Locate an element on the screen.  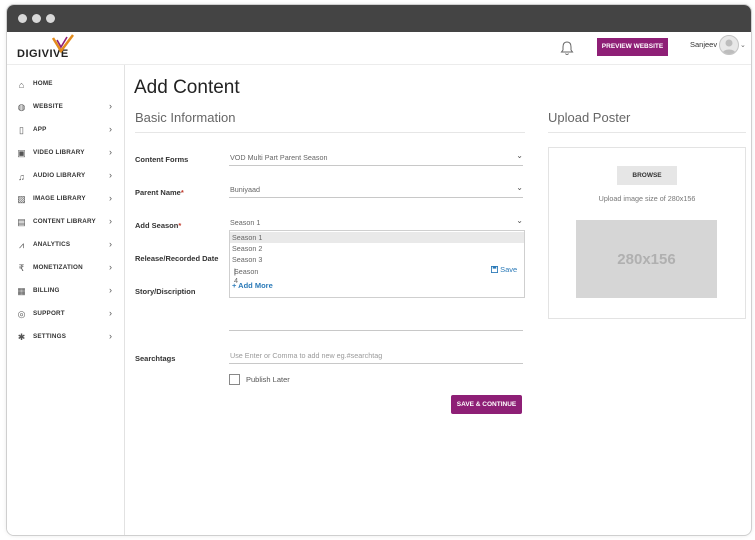
sidebar-item-audio-library: ♫ AUDIO LIBRARY › is located at coordinates (65, 177).